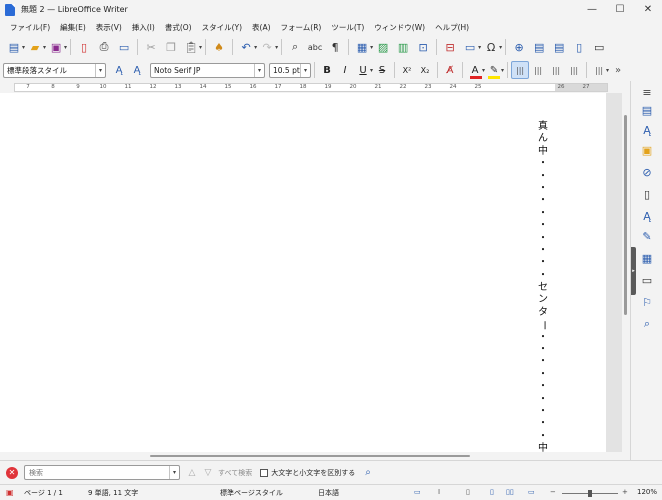 This screenshot has height=500, width=662. Describe the element at coordinates (502, 70) in the screenshot. I see `highlight-dropdown-icon: ▾` at that location.